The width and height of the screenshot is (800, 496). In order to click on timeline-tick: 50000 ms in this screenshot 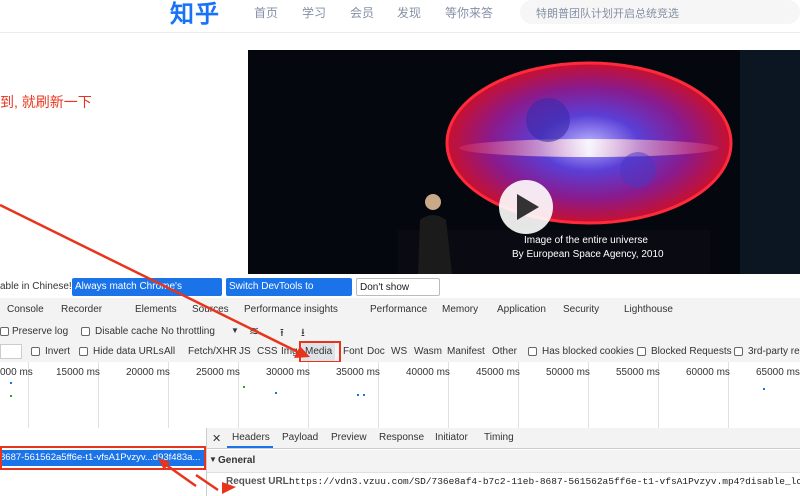, I will do `click(568, 372)`.